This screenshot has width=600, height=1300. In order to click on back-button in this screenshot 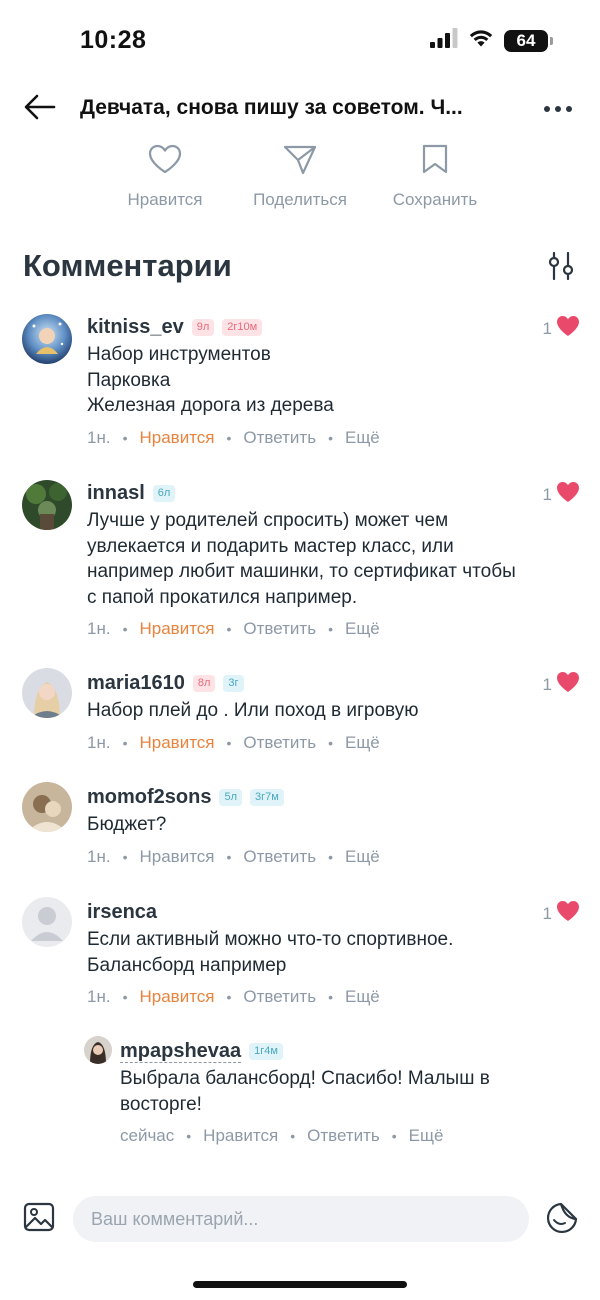, I will do `click(40, 109)`.